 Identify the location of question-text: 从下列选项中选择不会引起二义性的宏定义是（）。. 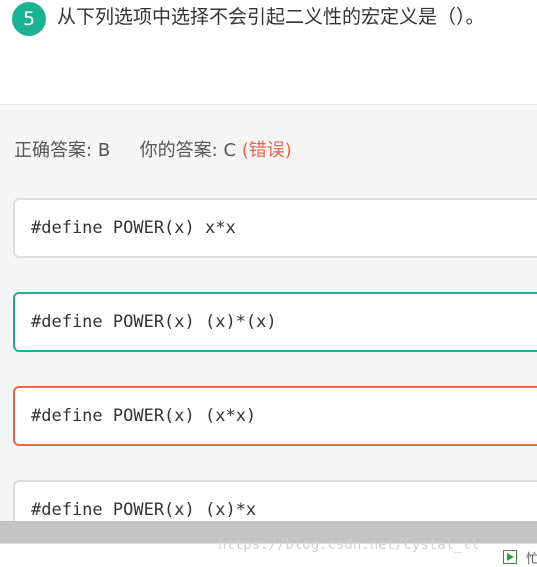
(271, 17).